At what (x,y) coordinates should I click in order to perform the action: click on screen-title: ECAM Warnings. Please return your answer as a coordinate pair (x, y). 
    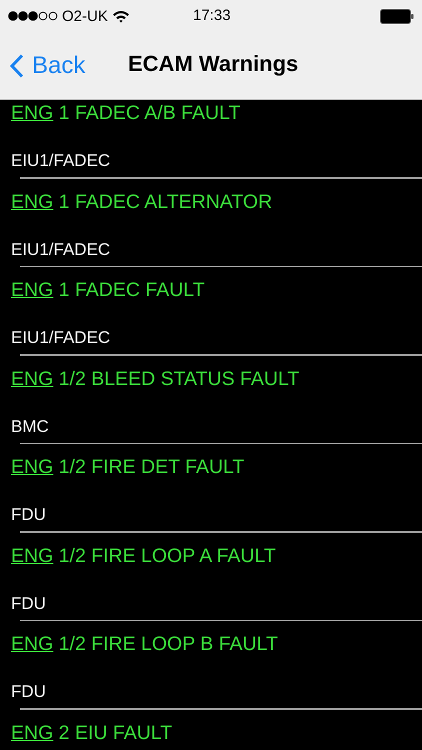
    Looking at the image, I should click on (213, 64).